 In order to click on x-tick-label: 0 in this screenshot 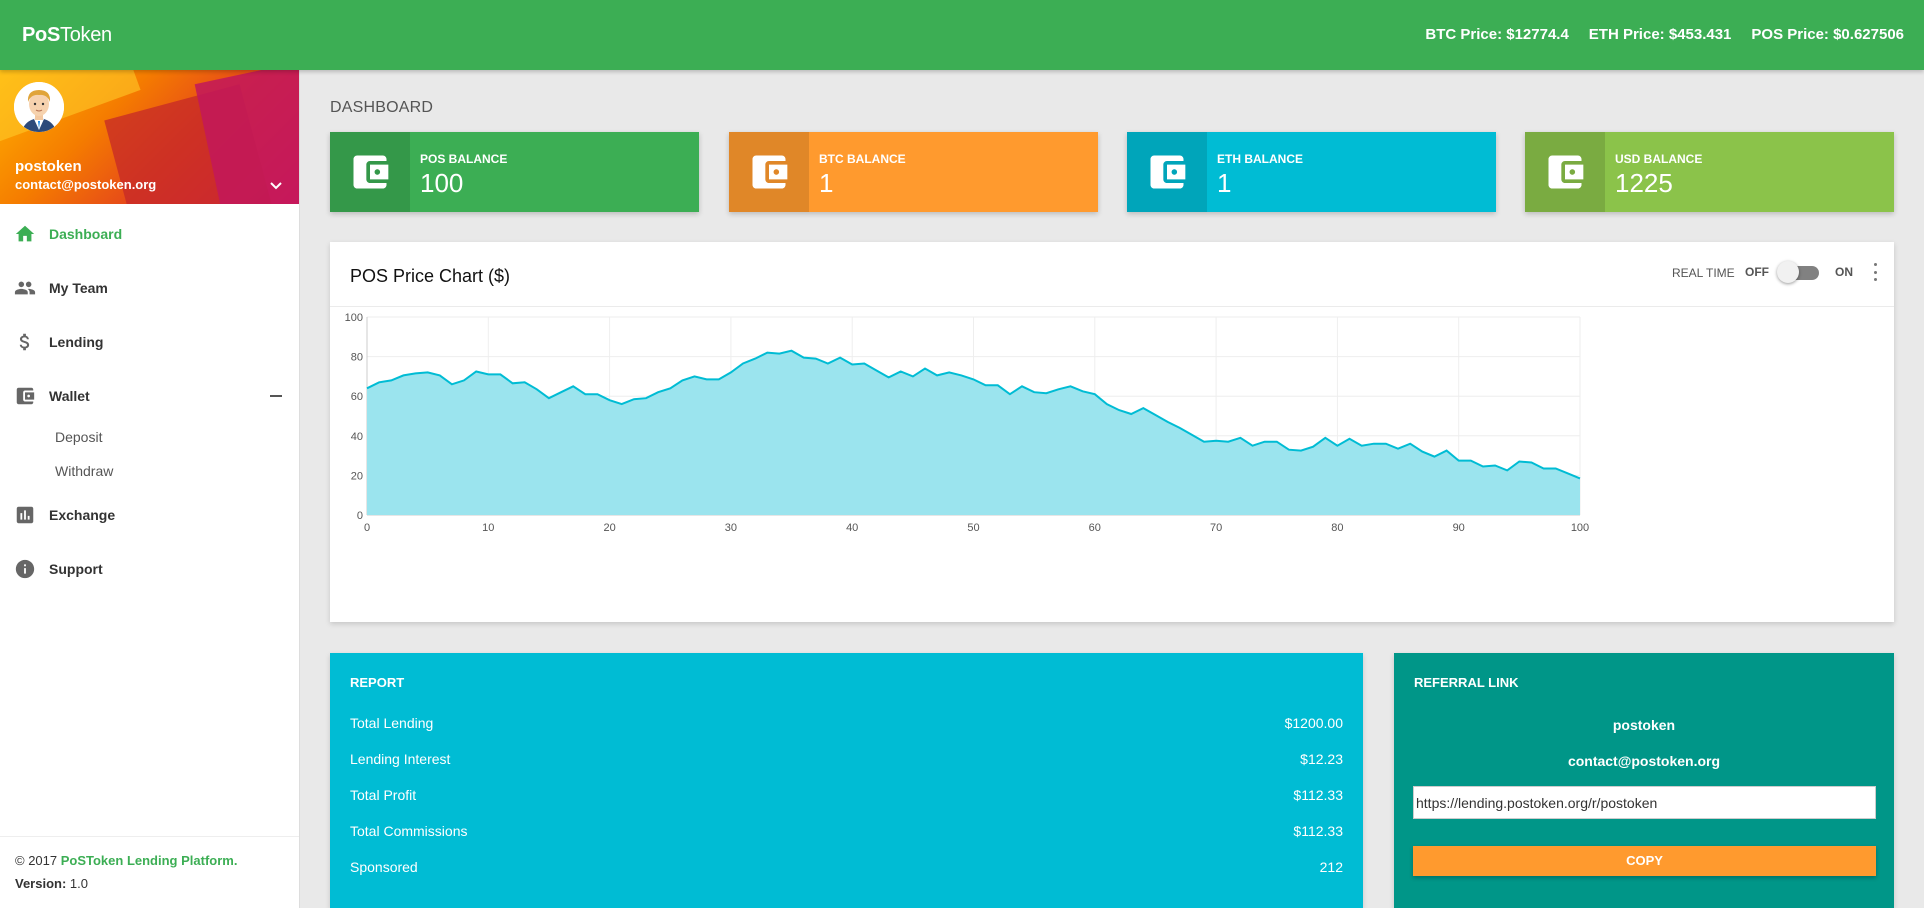, I will do `click(367, 528)`.